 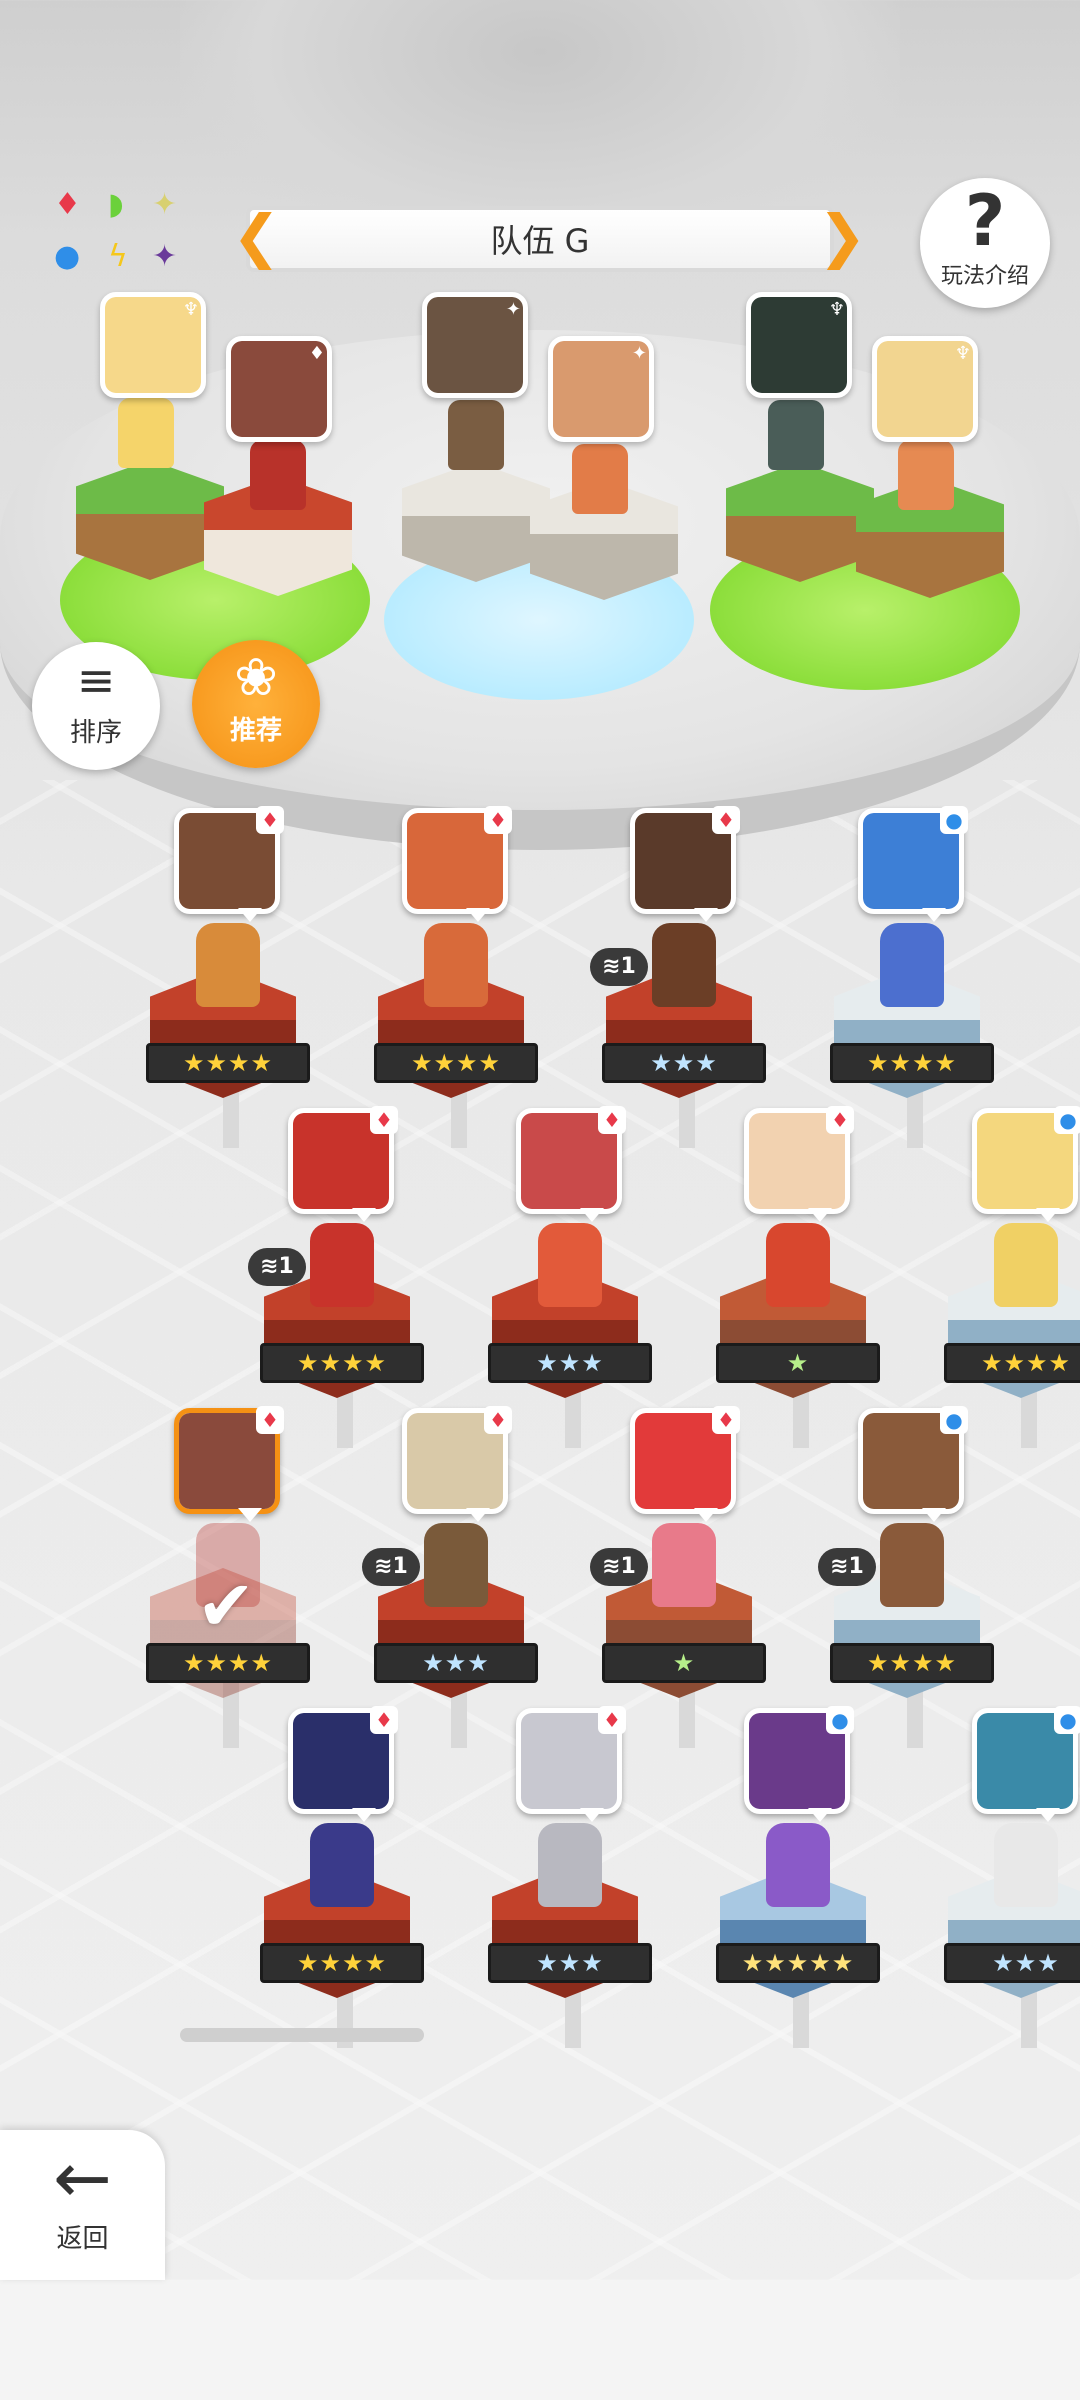 I want to click on how-to-play-button: ? 玩法介绍, so click(x=985, y=243).